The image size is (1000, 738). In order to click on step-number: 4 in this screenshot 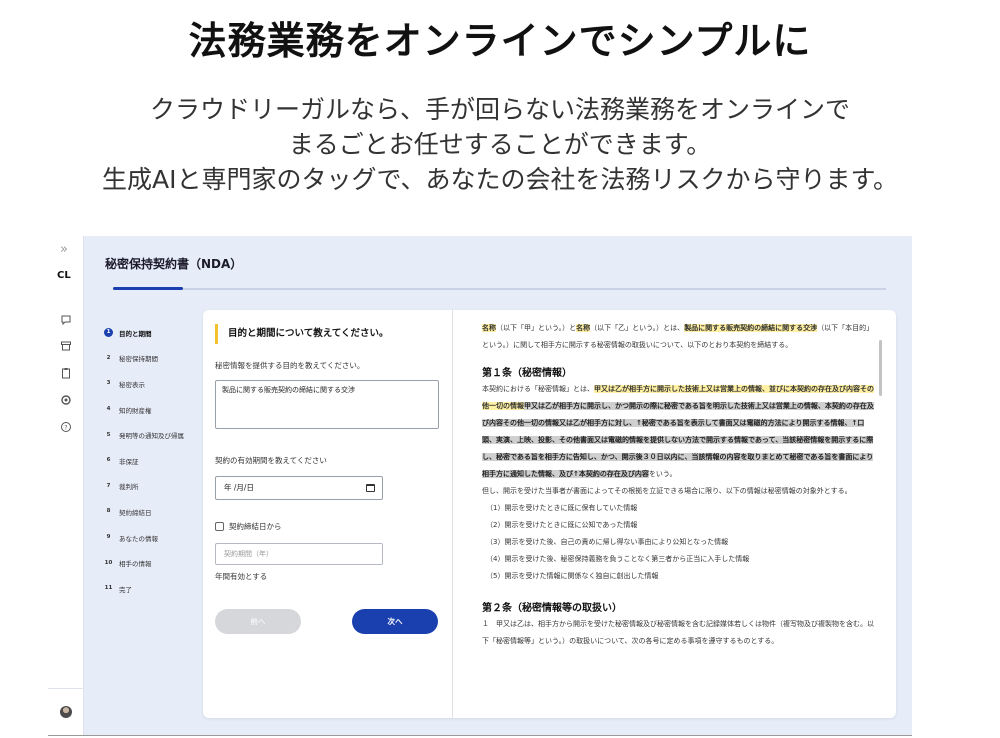, I will do `click(108, 409)`.